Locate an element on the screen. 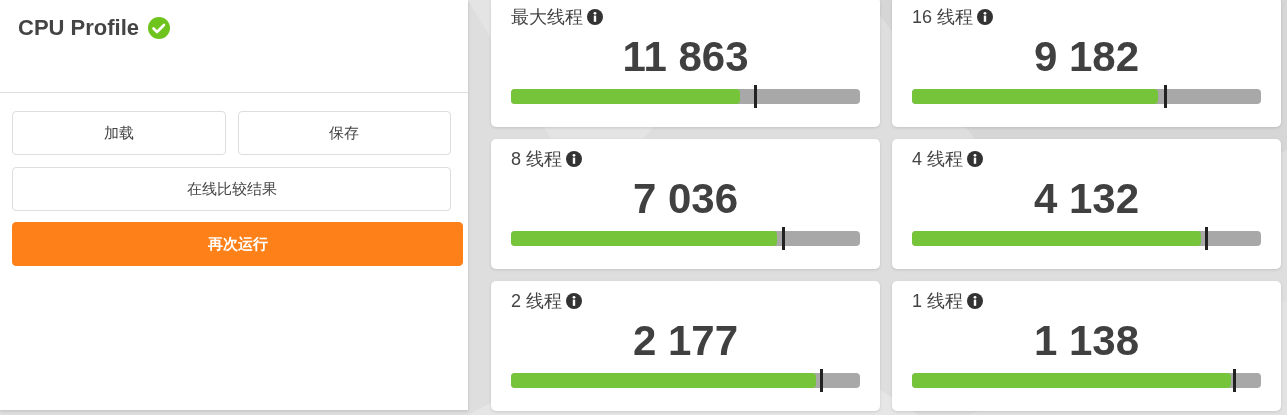  score-label: 最大线程 is located at coordinates (547, 17).